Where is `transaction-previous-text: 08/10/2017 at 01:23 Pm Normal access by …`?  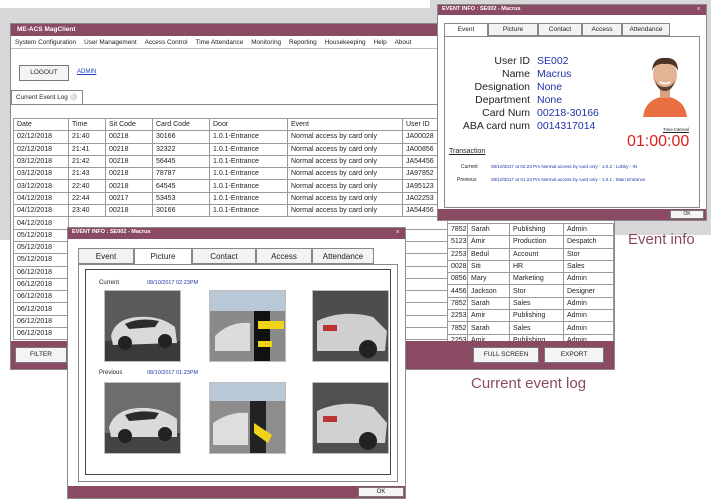 transaction-previous-text: 08/10/2017 at 01:23 Pm Normal access by … is located at coordinates (568, 179).